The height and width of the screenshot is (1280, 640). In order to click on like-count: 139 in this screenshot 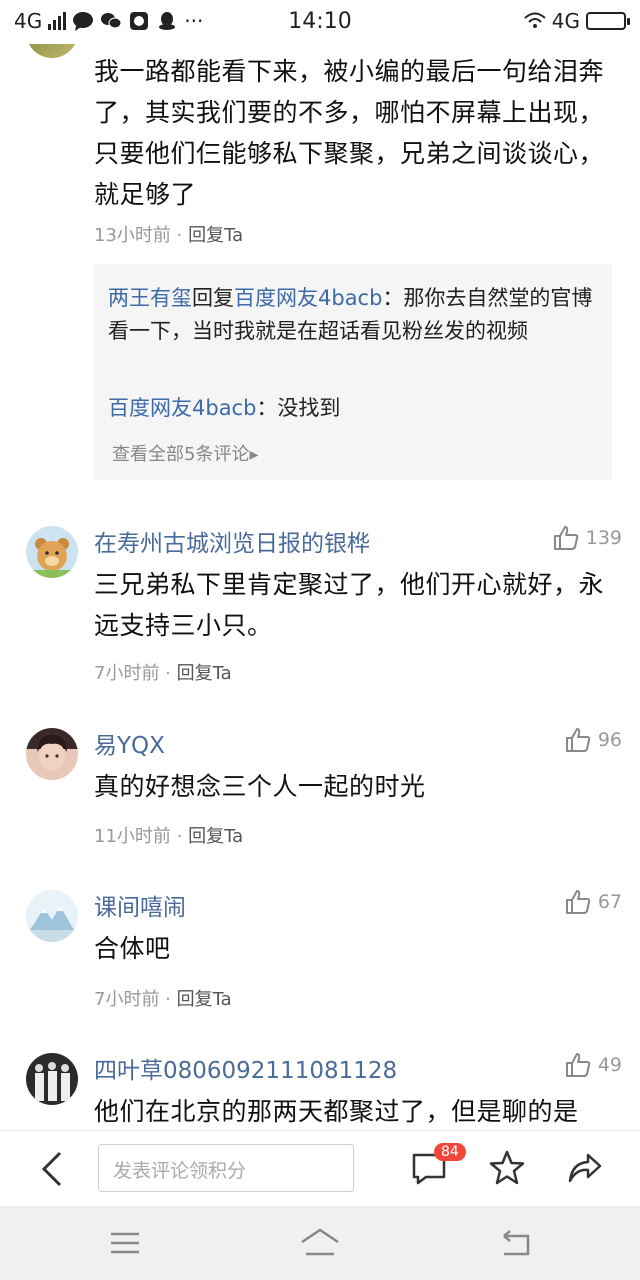, I will do `click(603, 538)`.